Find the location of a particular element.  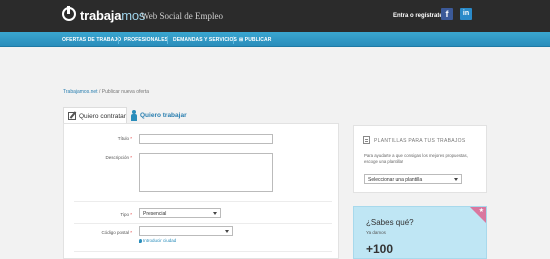

logo-tagline: Web Social de Empleo is located at coordinates (182, 16).